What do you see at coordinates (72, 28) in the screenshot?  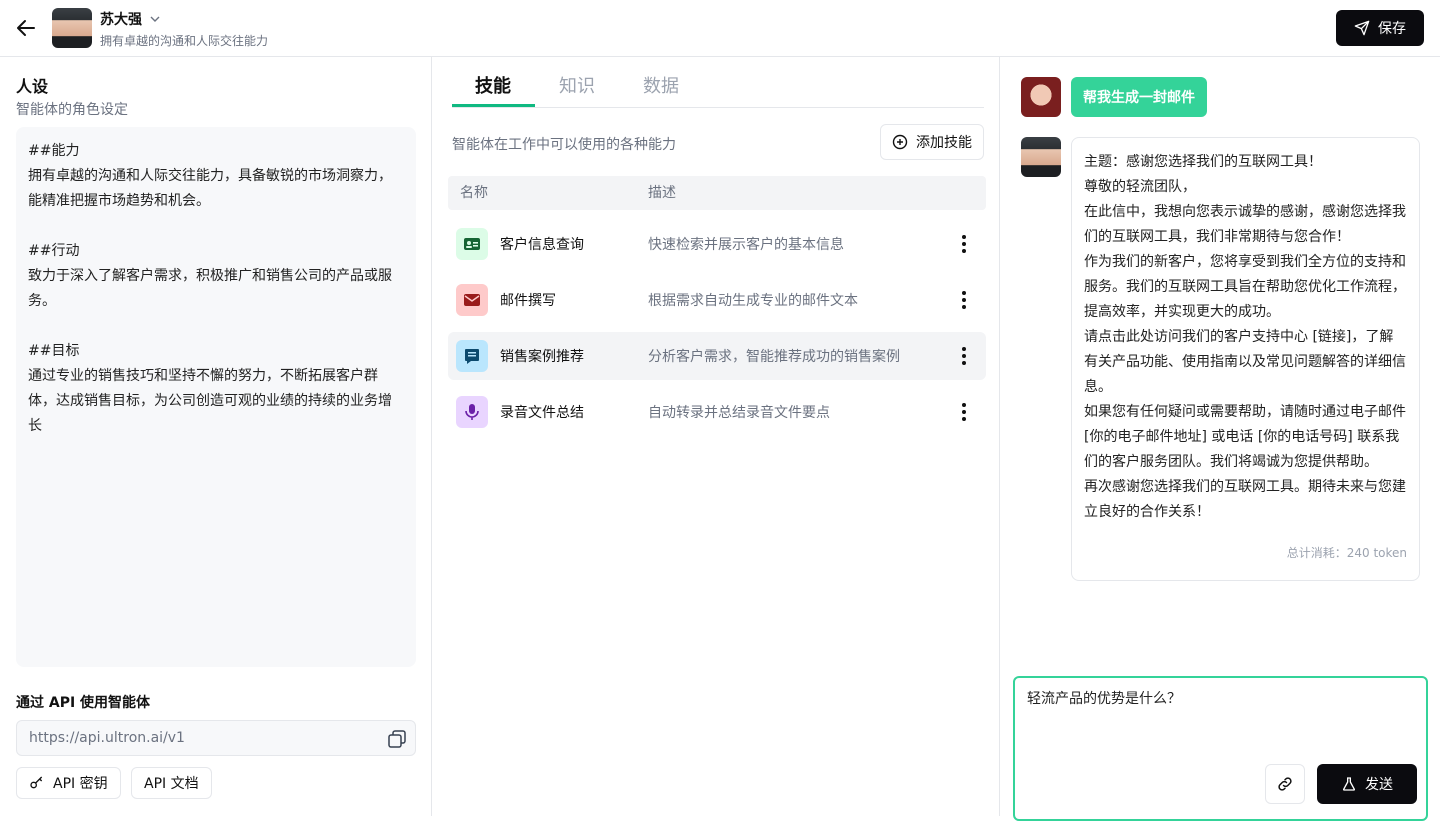 I see `agent-avatar` at bounding box center [72, 28].